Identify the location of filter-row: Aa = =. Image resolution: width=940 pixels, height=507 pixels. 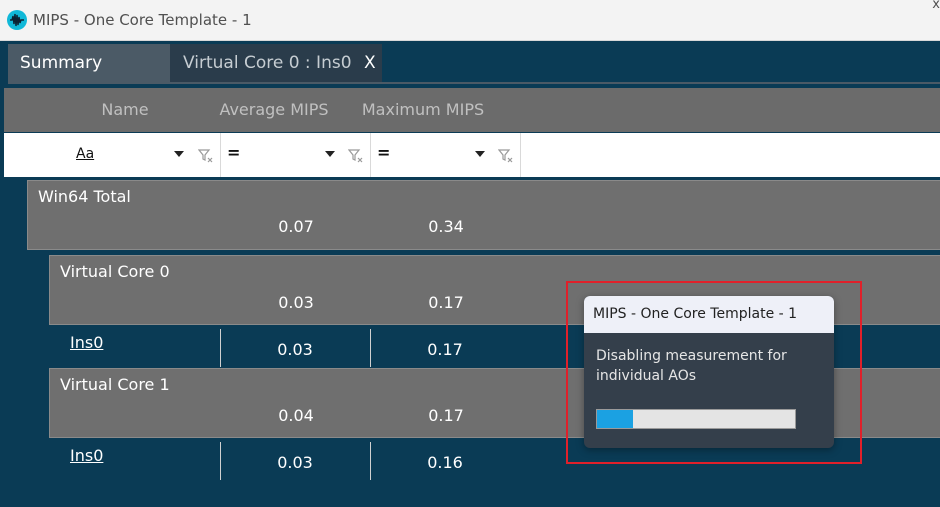
(472, 155).